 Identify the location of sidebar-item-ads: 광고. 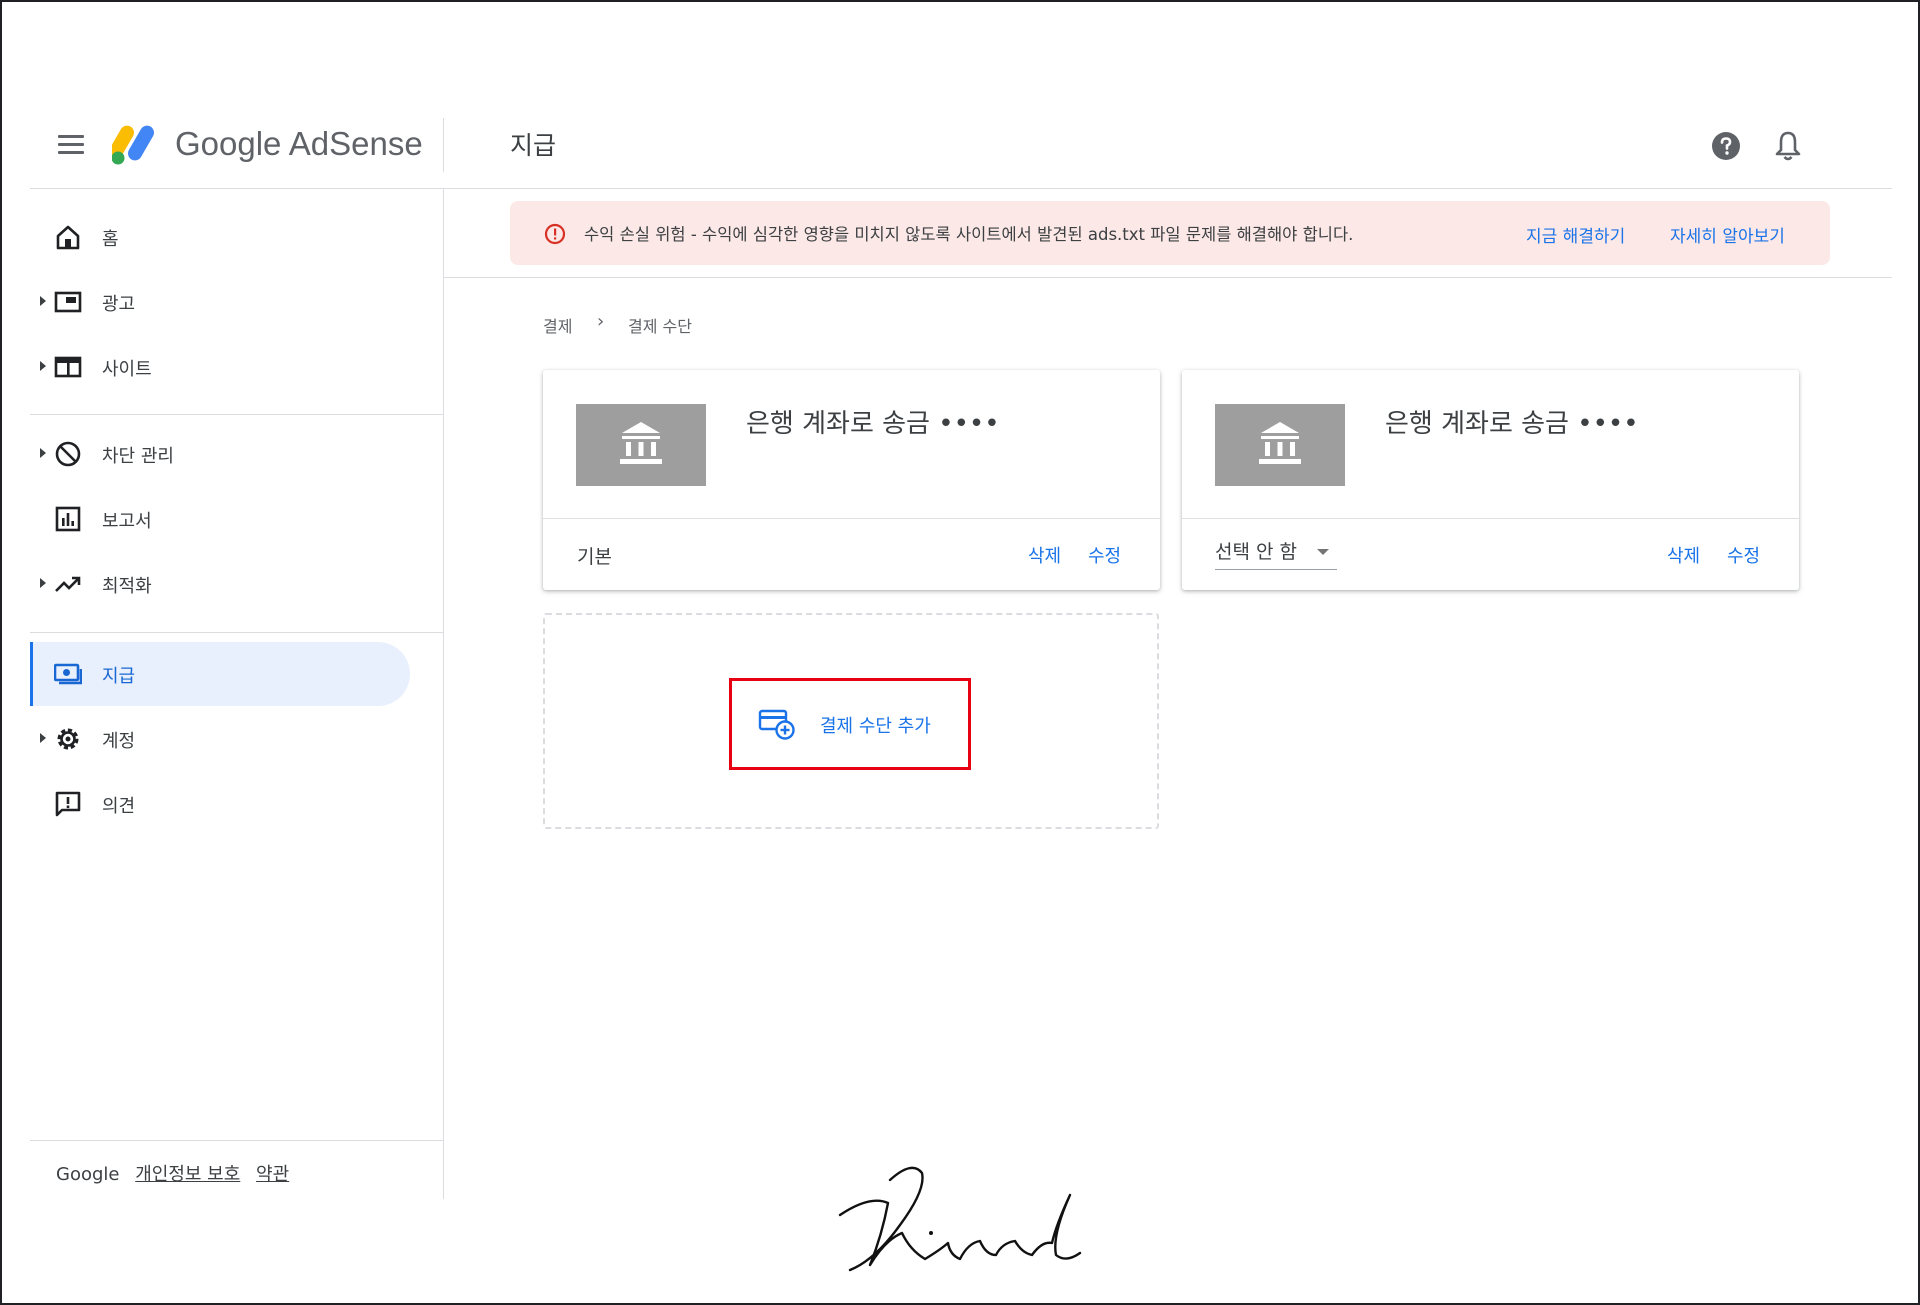
(220, 302).